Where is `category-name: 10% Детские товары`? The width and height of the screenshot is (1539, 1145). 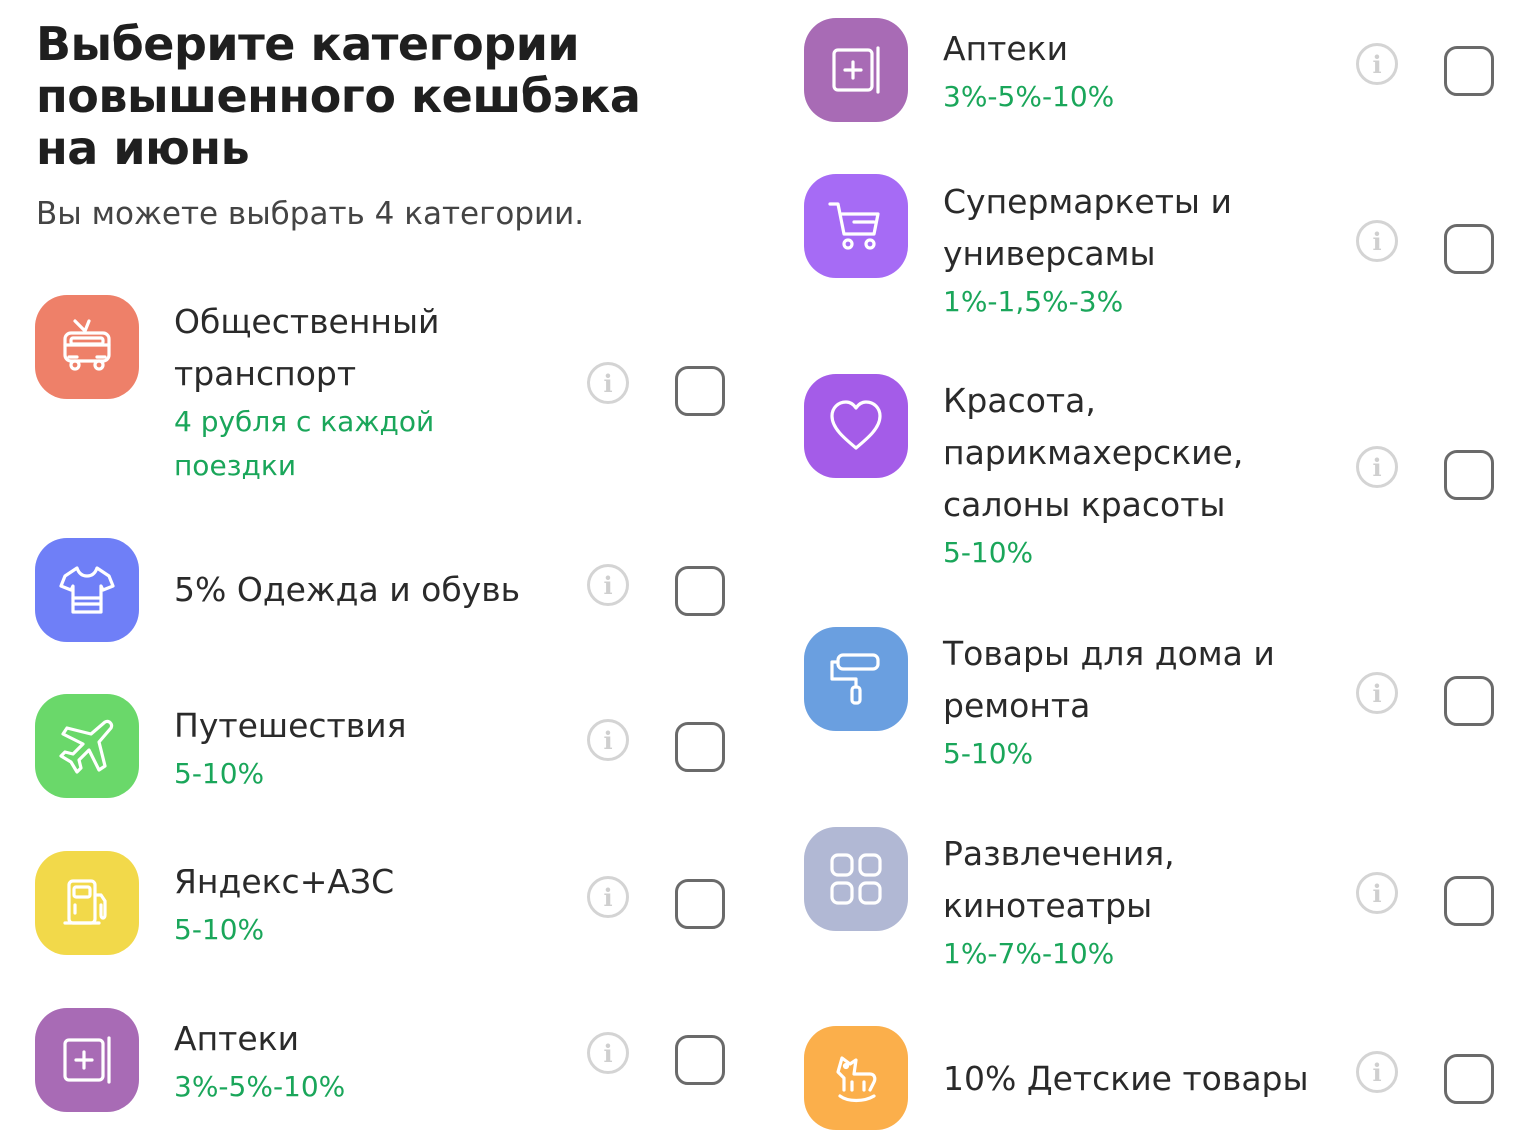
category-name: 10% Детские товары is located at coordinates (1126, 1078).